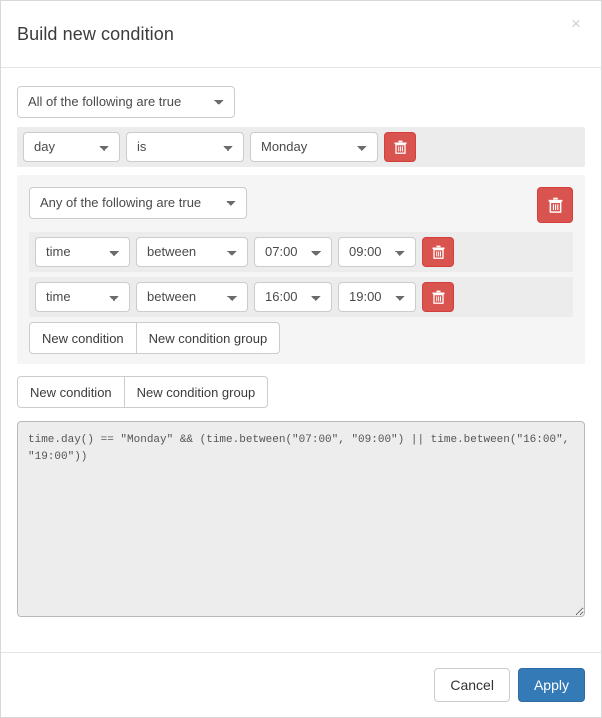 The height and width of the screenshot is (718, 602). I want to click on delete-condition-group-button, so click(555, 205).